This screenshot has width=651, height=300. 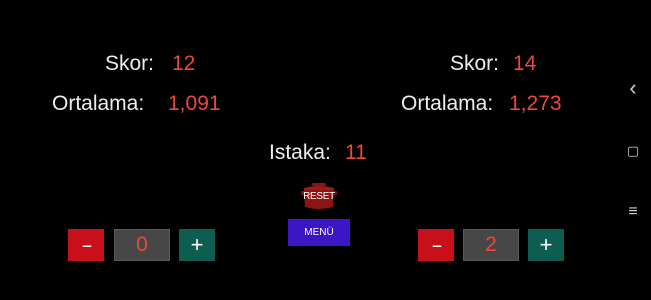 What do you see at coordinates (98, 103) in the screenshot?
I see `left-average-label: Ortalama:` at bounding box center [98, 103].